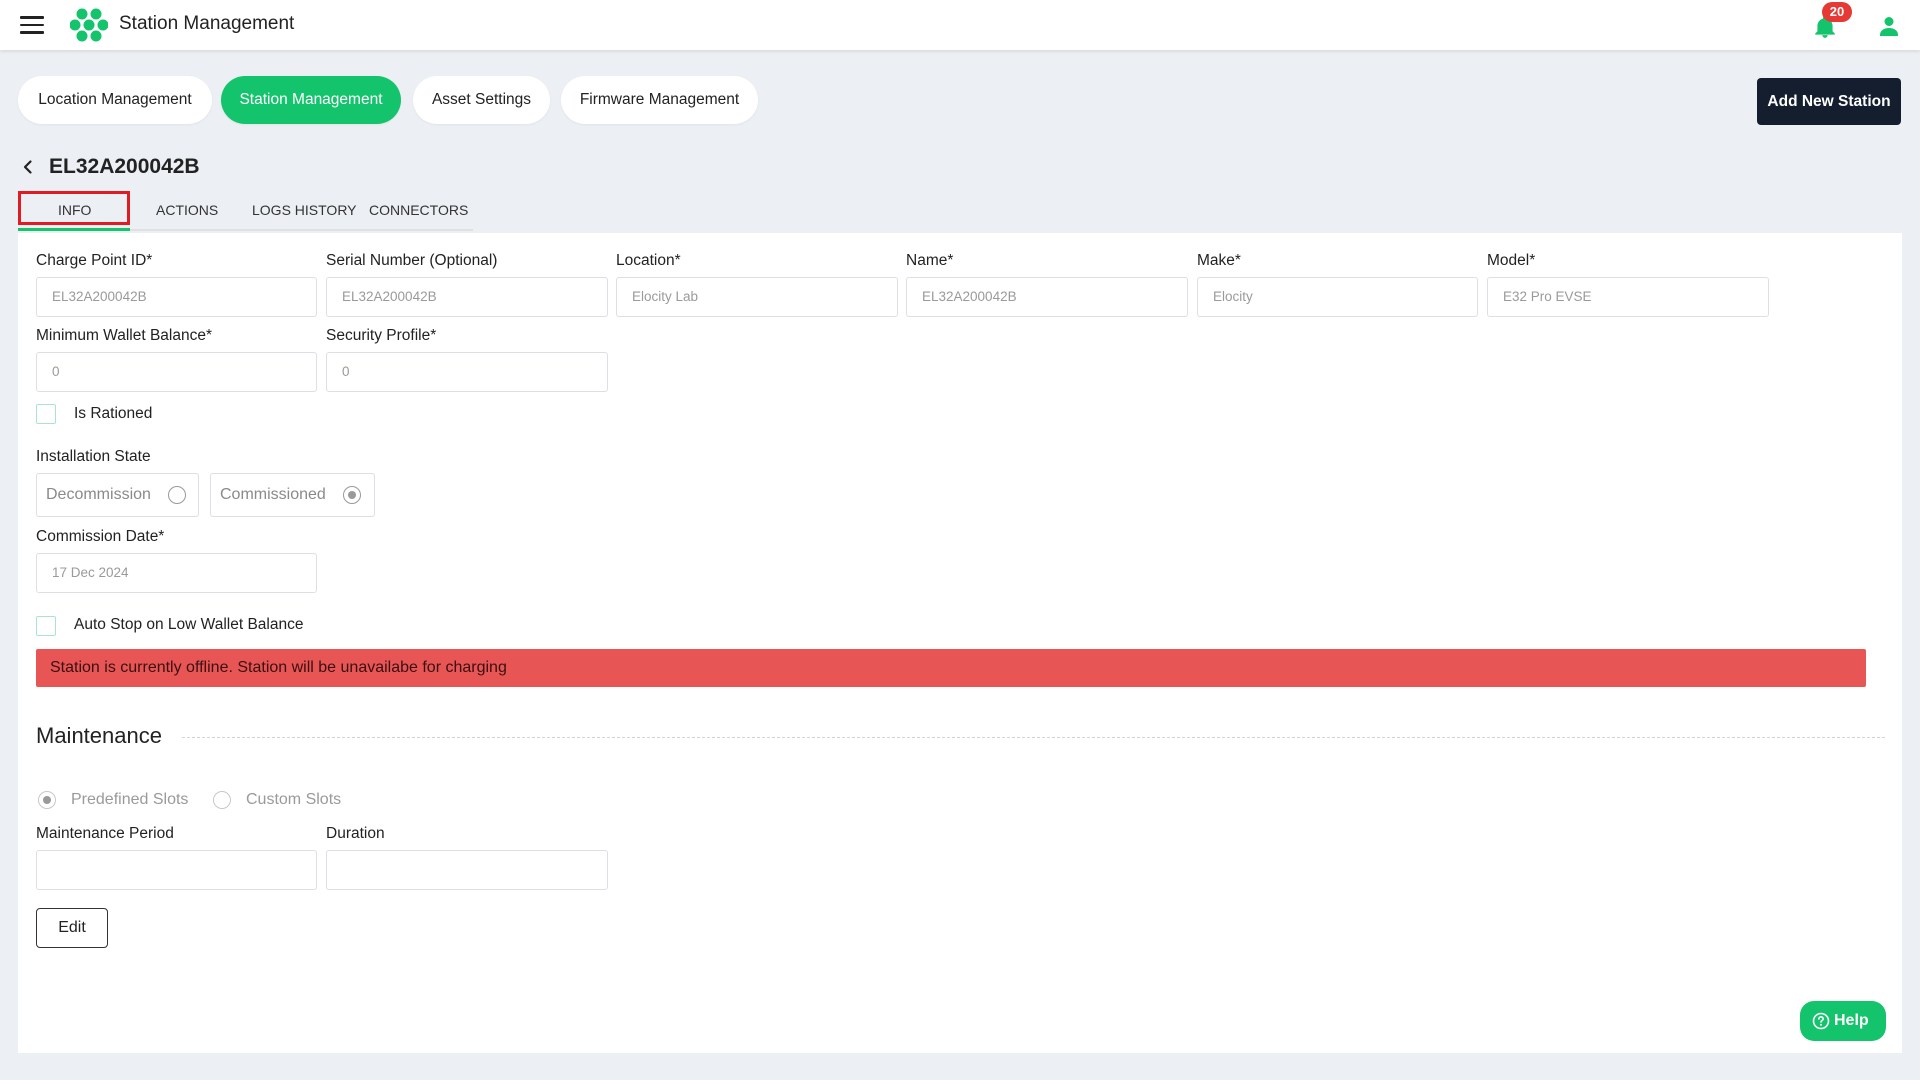  What do you see at coordinates (94, 260) in the screenshot?
I see `charge-point-id-label: Charge Point ID*` at bounding box center [94, 260].